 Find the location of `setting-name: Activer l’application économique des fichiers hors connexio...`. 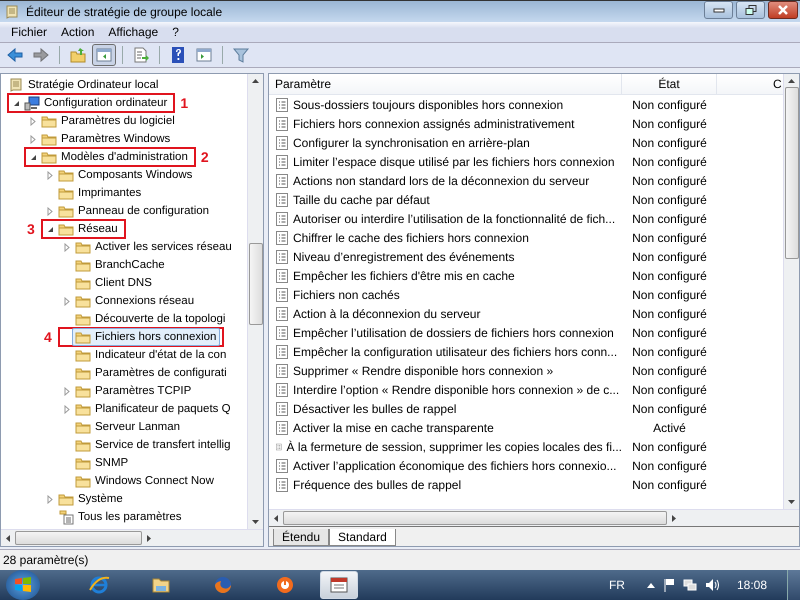

setting-name: Activer l’application économique des fichiers hors connexio... is located at coordinates (445, 465).